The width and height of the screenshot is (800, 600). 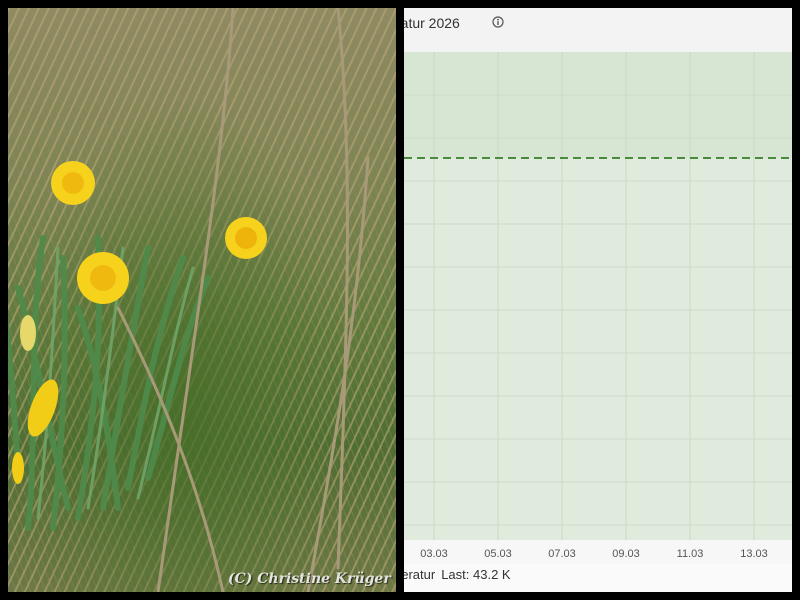 I want to click on x-tick-label: 03.03, so click(x=434, y=554).